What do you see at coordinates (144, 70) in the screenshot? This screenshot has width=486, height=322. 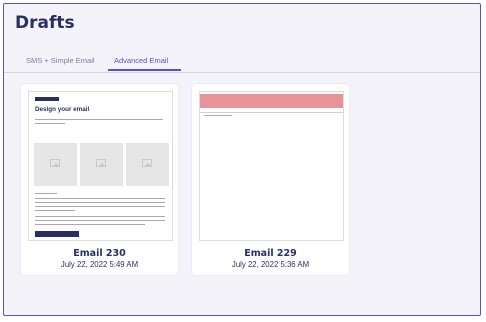 I see `active-tab-indicator` at bounding box center [144, 70].